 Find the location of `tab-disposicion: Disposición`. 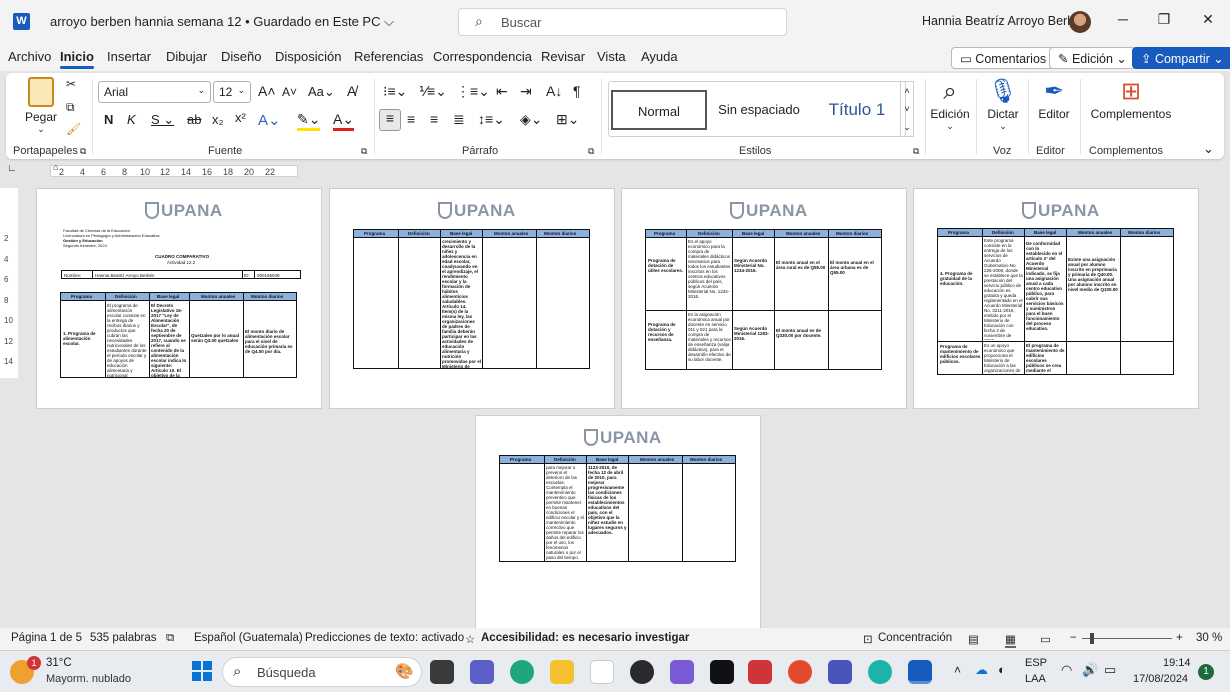

tab-disposicion: Disposición is located at coordinates (308, 56).